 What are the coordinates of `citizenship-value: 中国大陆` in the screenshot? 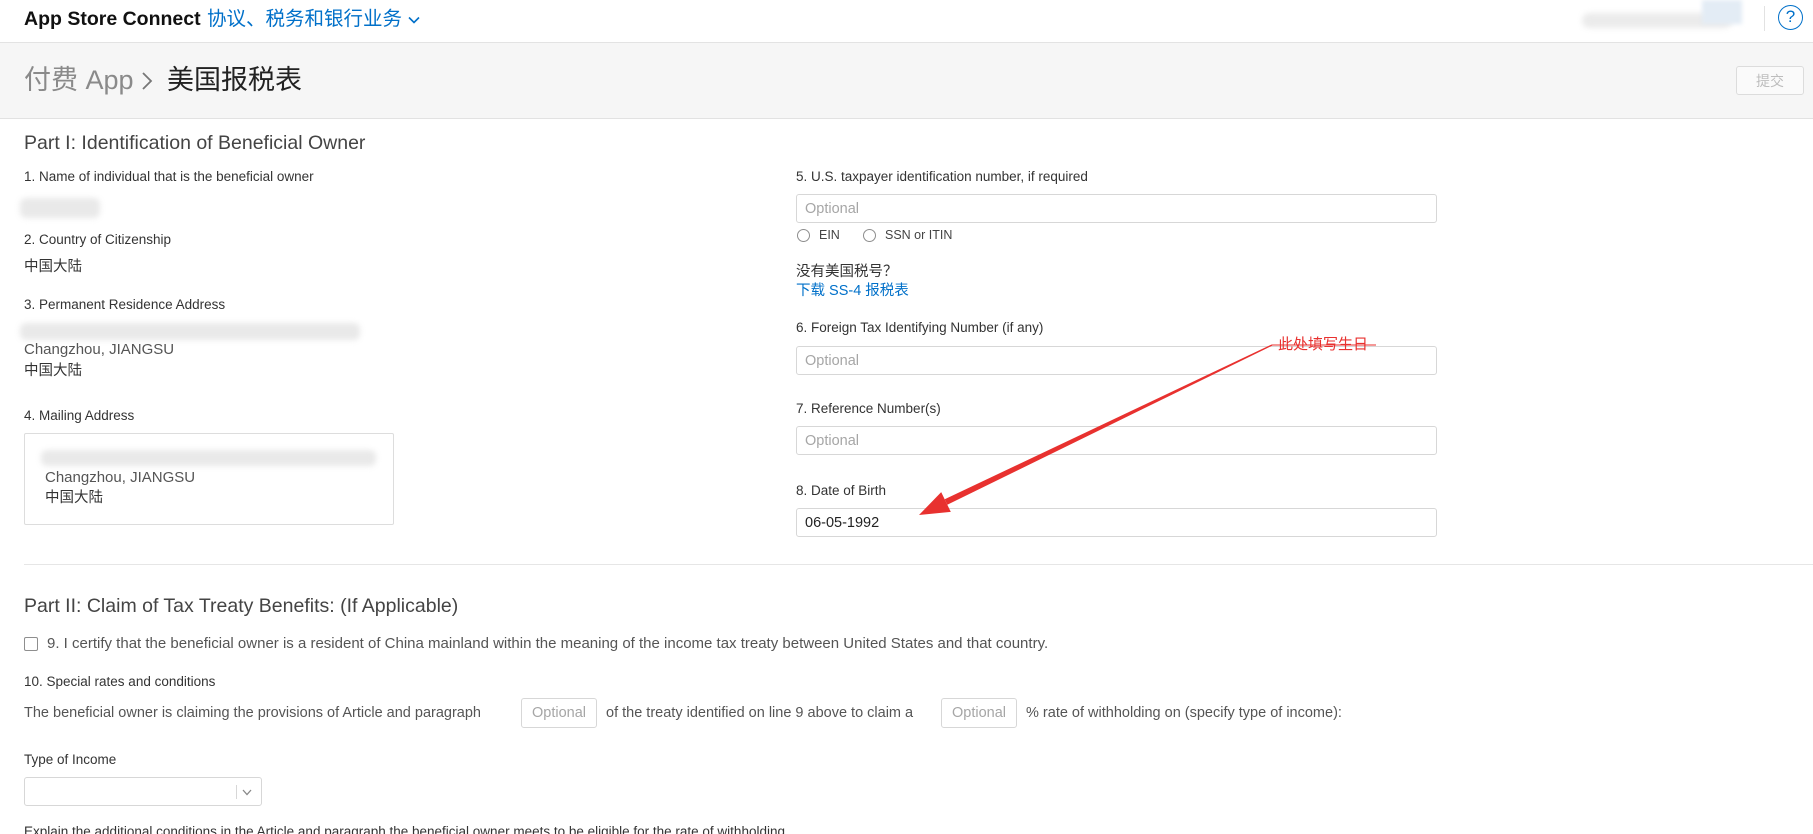 It's located at (53, 267).